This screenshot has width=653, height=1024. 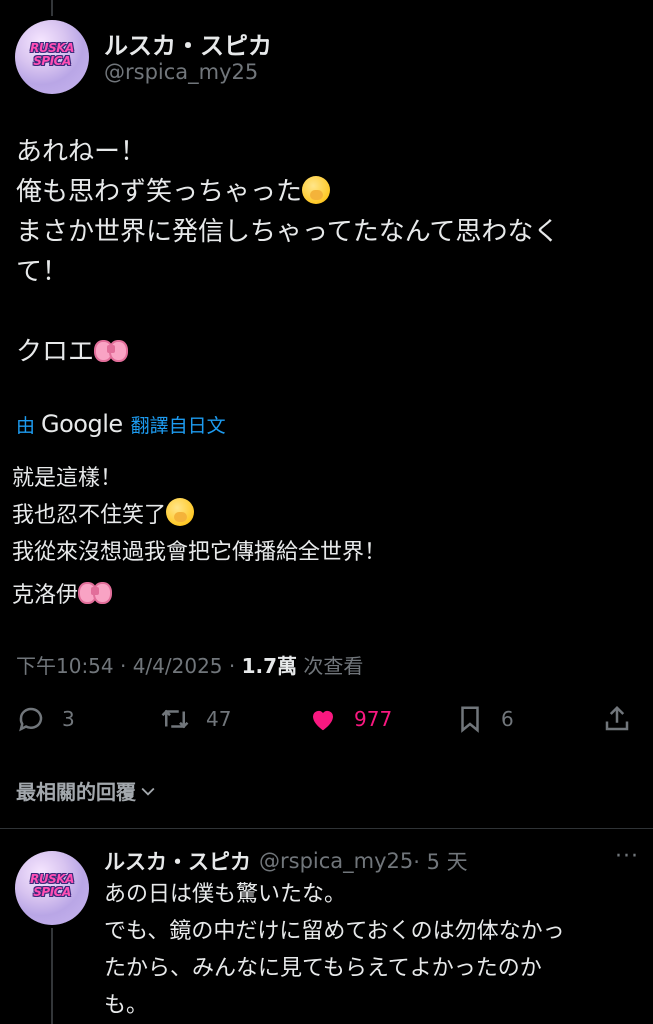 What do you see at coordinates (440, 861) in the screenshot?
I see `reply-age: · 5 天` at bounding box center [440, 861].